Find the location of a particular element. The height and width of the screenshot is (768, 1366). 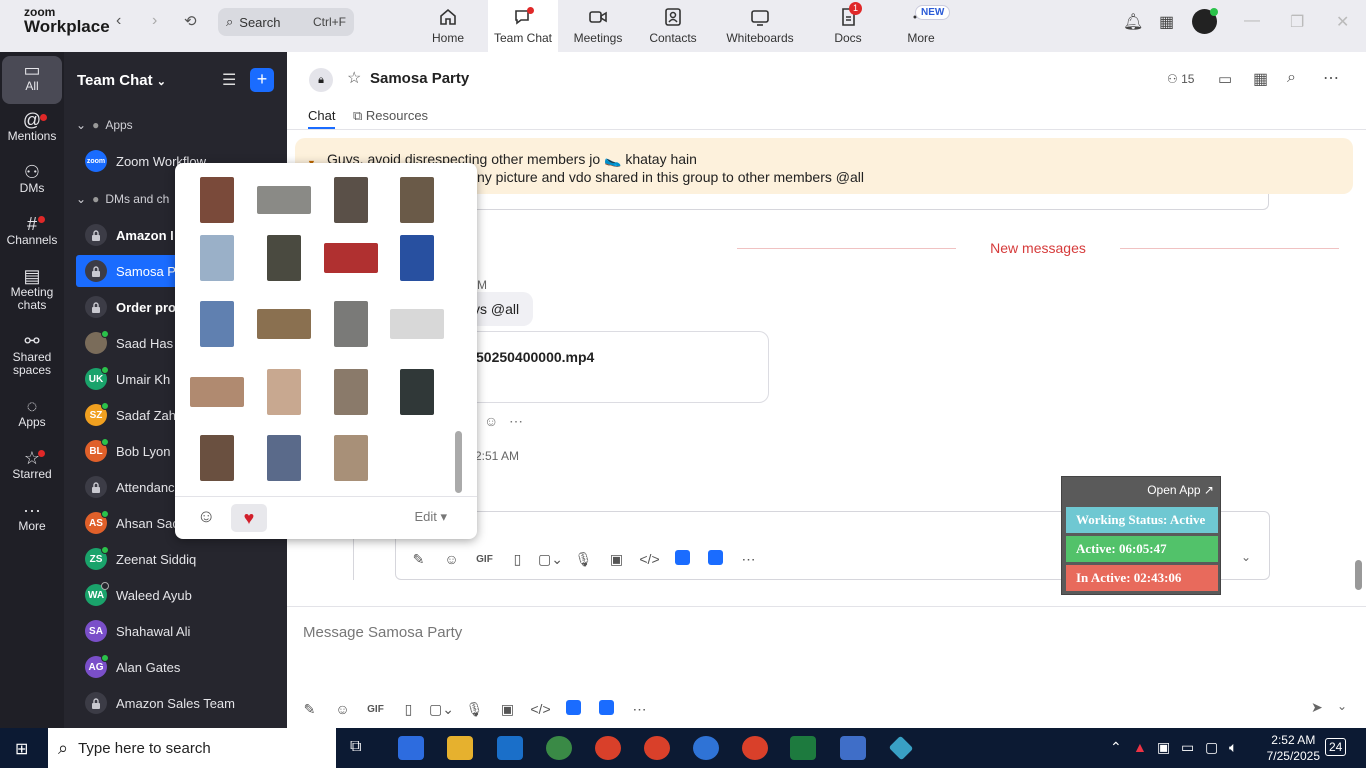

sidebar-item: WA Waleed Ayub is located at coordinates (181, 595).